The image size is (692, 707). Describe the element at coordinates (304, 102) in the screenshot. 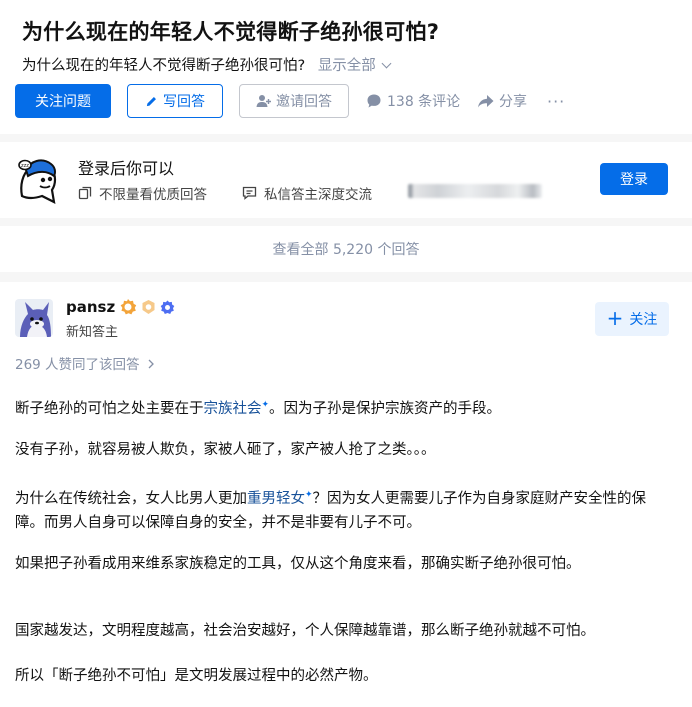

I see `invite-answer-label: 邀请回答` at that location.